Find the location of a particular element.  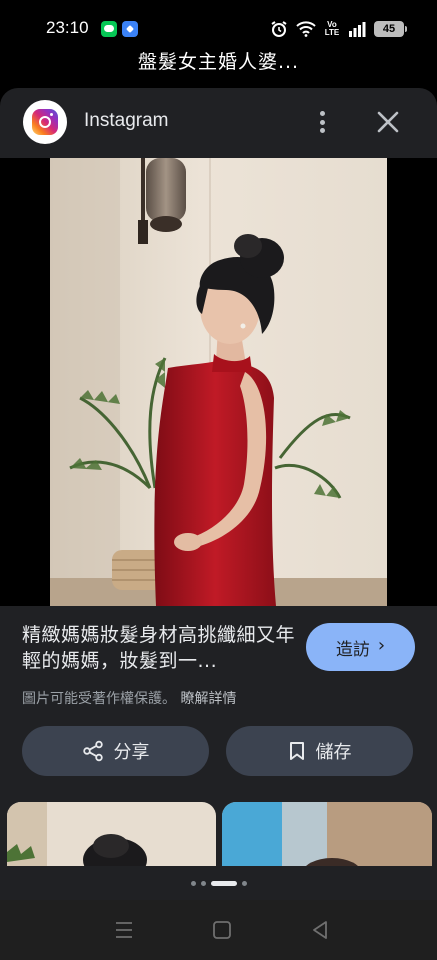

volte-icon: Vo LTE is located at coordinates (332, 28).